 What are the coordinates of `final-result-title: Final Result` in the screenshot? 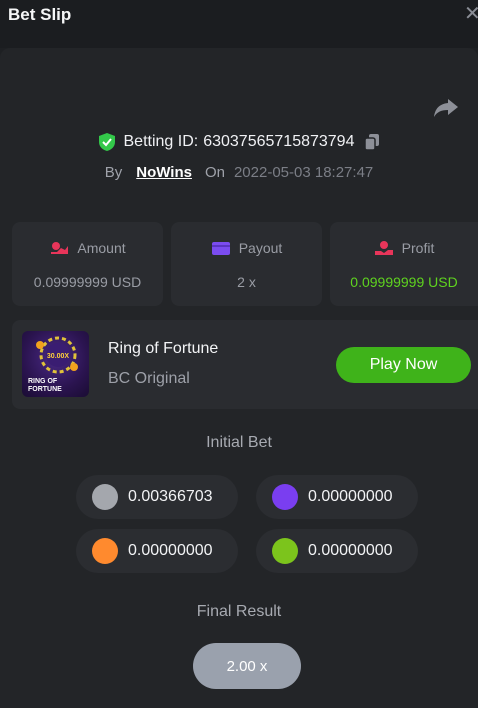 It's located at (239, 611).